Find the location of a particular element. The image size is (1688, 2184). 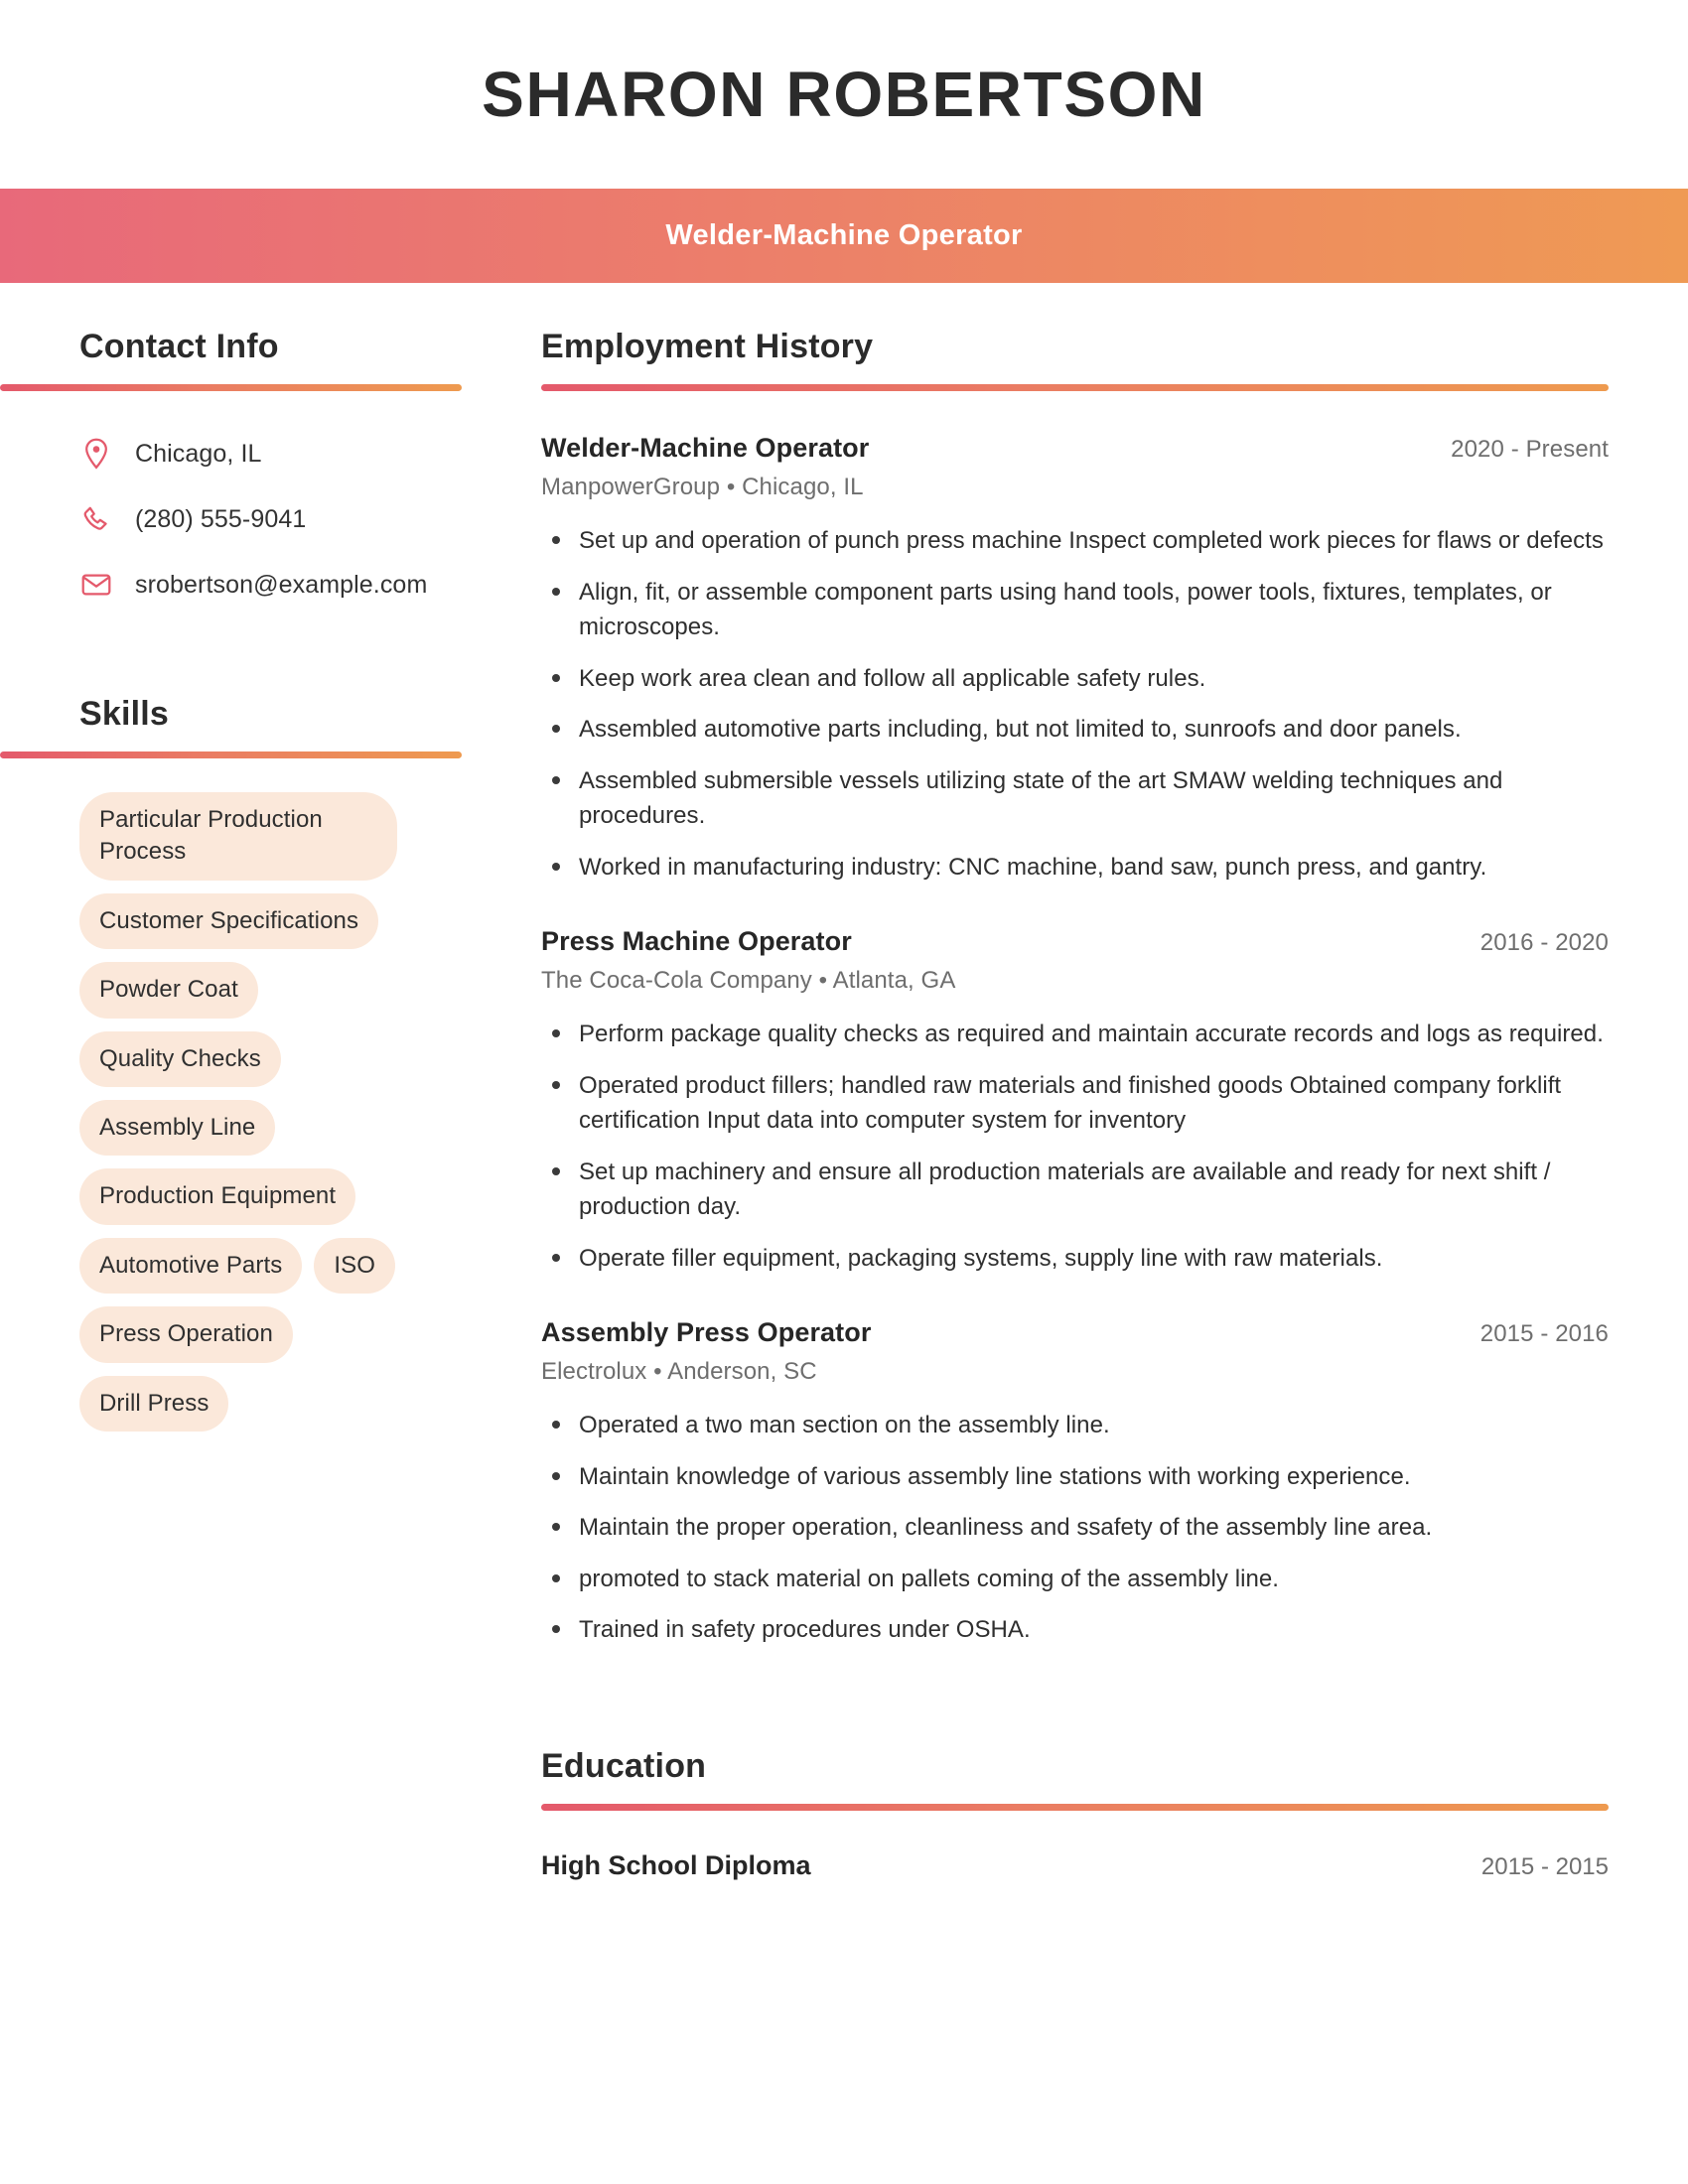

location-pin-icon is located at coordinates (96, 454).